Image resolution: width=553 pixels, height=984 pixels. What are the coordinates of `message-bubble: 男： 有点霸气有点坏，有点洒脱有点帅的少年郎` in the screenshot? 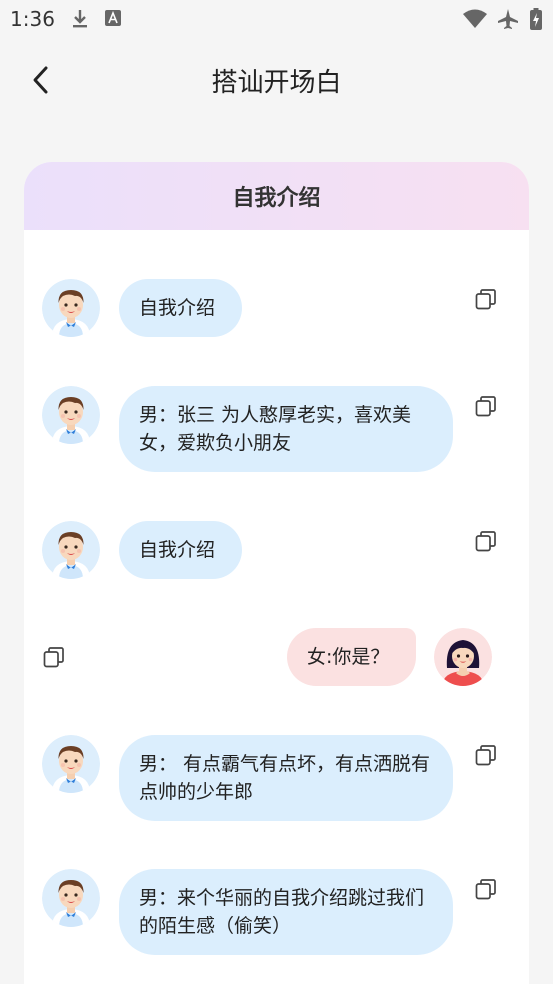 It's located at (286, 778).